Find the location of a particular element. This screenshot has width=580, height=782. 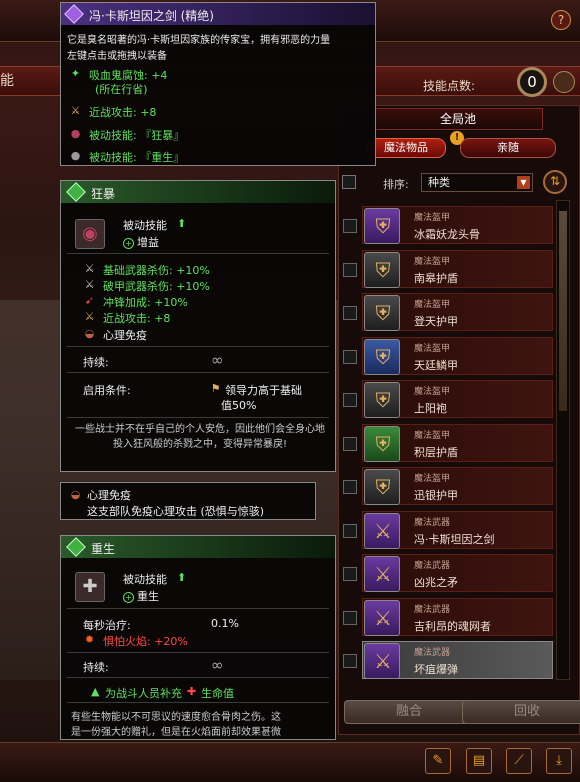

bottom-bar is located at coordinates (290, 762).